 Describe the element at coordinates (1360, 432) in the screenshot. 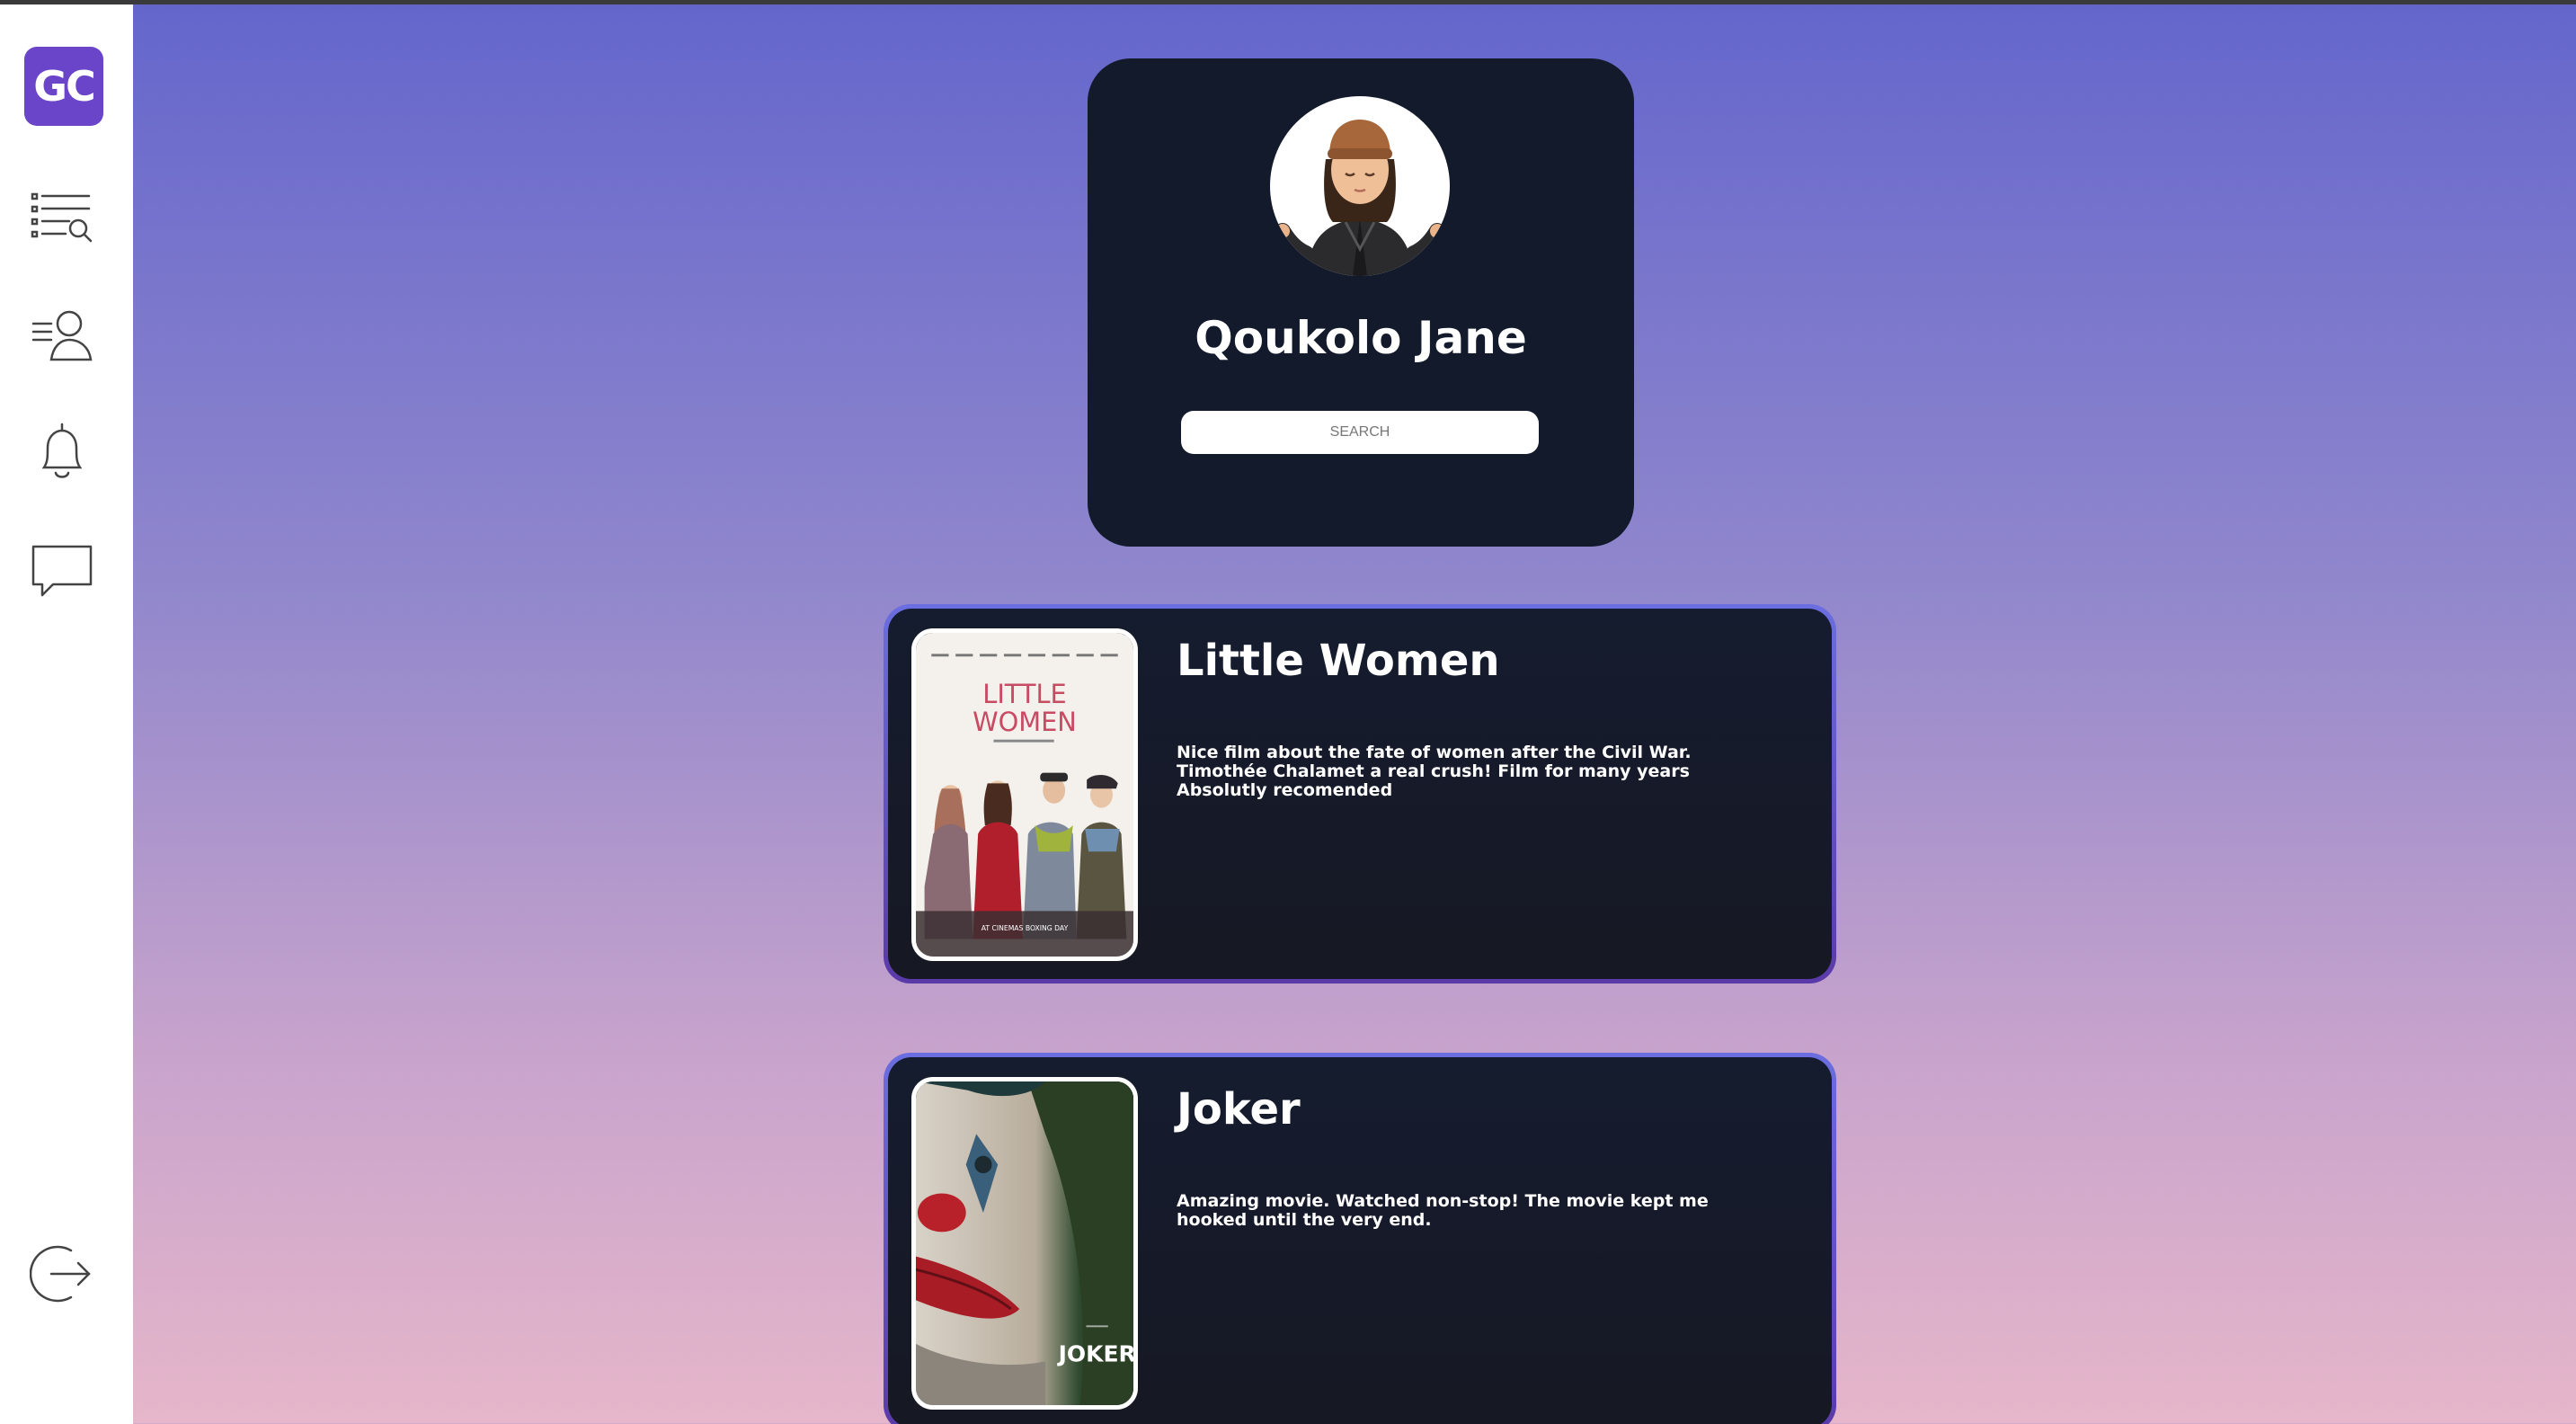

I see `search-input` at that location.